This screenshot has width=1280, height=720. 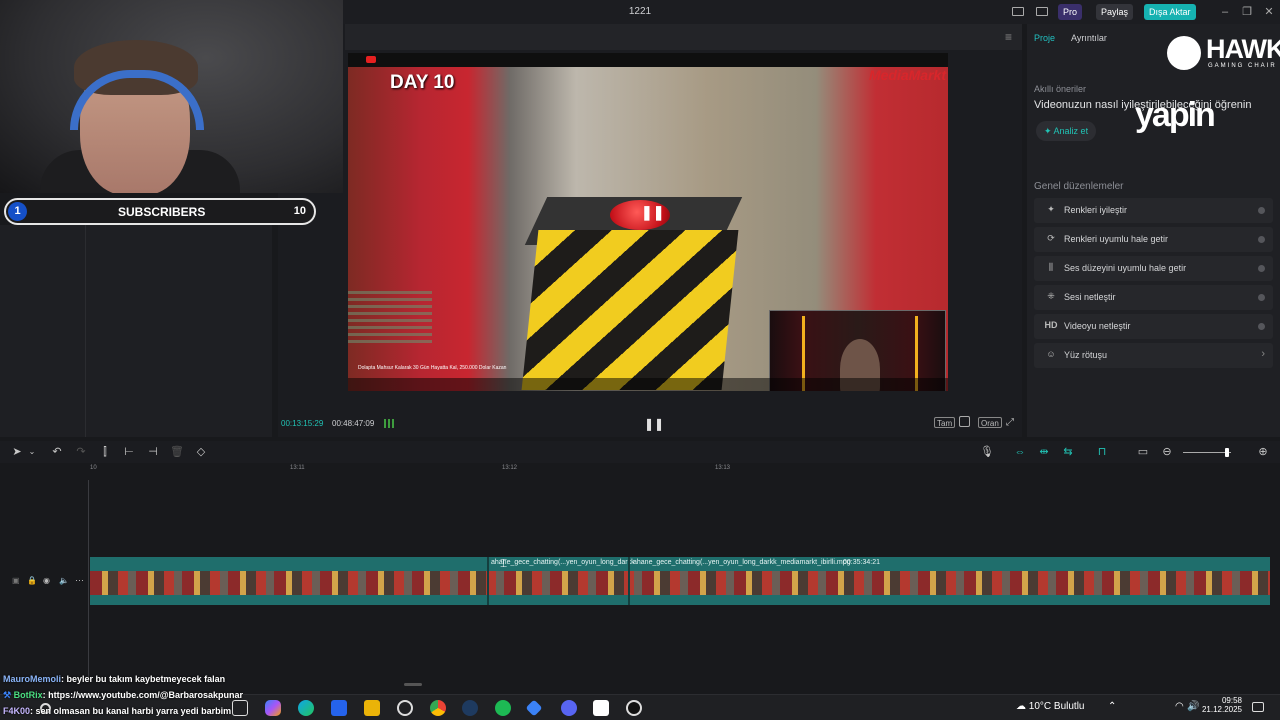 What do you see at coordinates (601, 708) in the screenshot?
I see `capcut-icon` at bounding box center [601, 708].